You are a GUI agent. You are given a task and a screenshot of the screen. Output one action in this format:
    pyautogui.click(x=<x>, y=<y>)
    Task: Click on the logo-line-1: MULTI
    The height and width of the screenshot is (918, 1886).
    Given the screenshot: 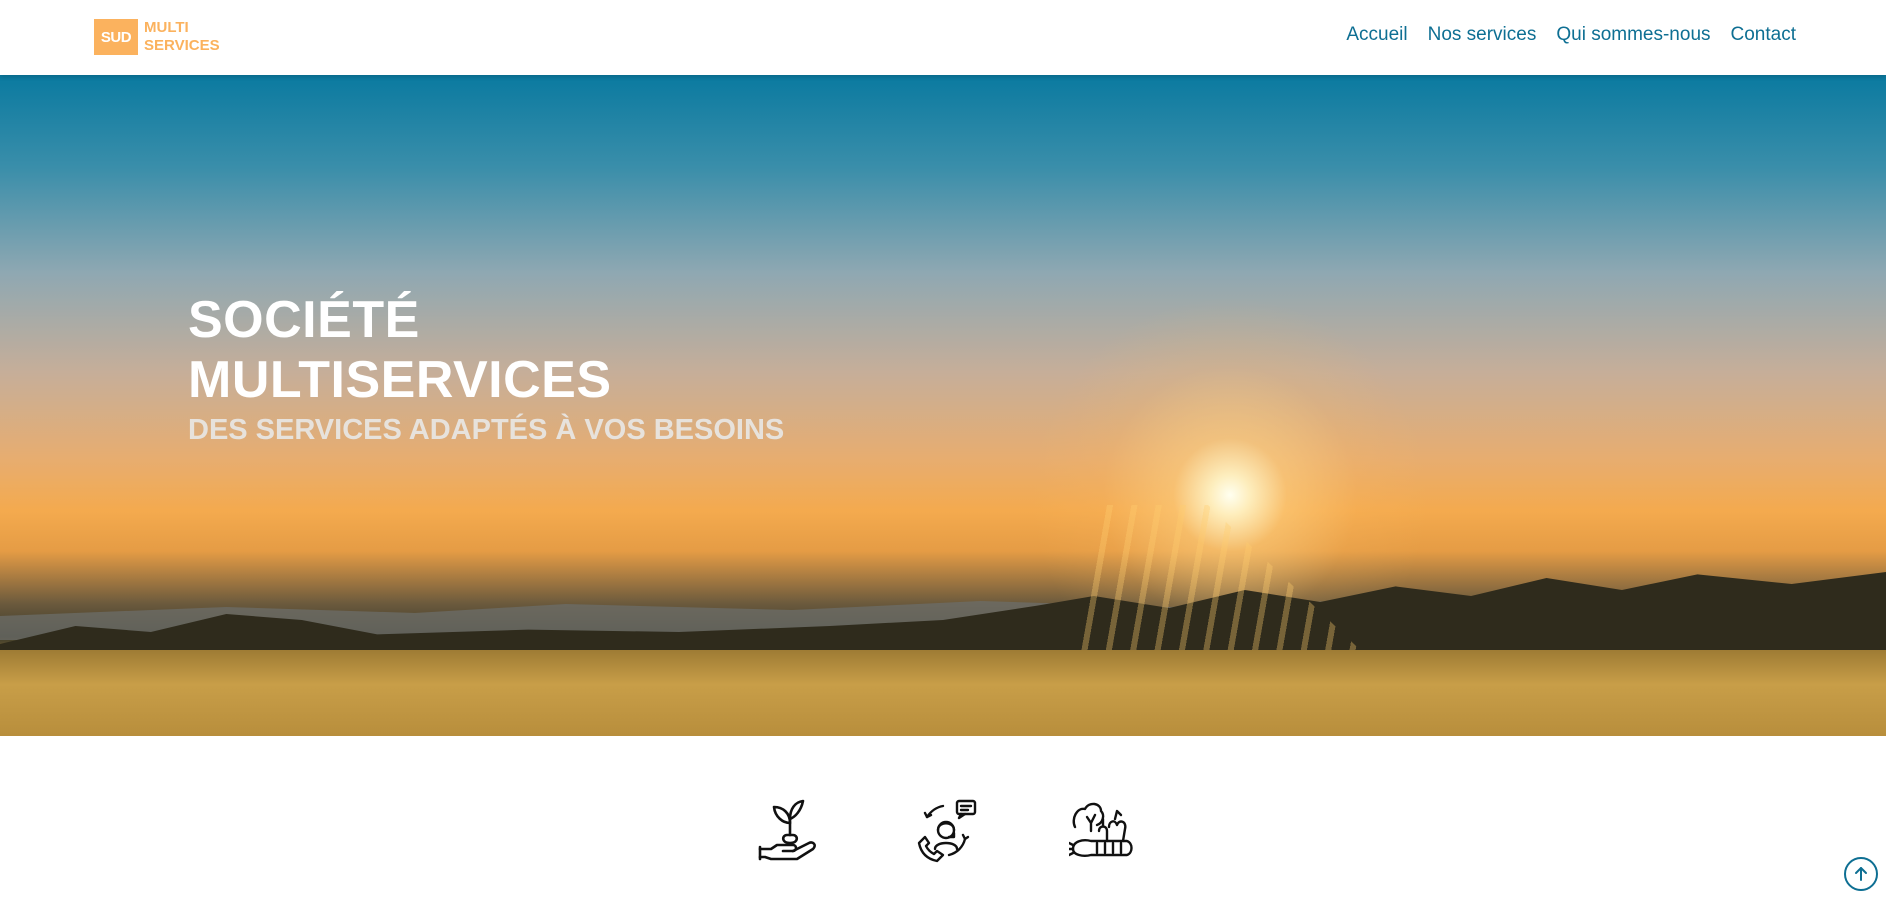 What is the action you would take?
    pyautogui.click(x=166, y=27)
    